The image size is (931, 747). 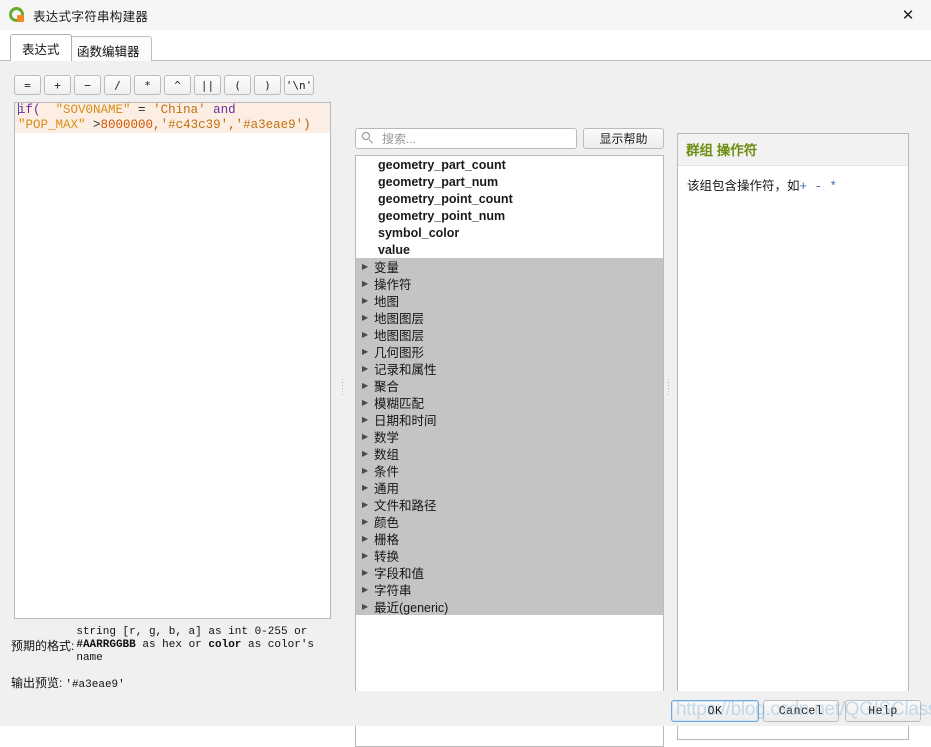 I want to click on show-help-button: 显示帮助, so click(x=623, y=138).